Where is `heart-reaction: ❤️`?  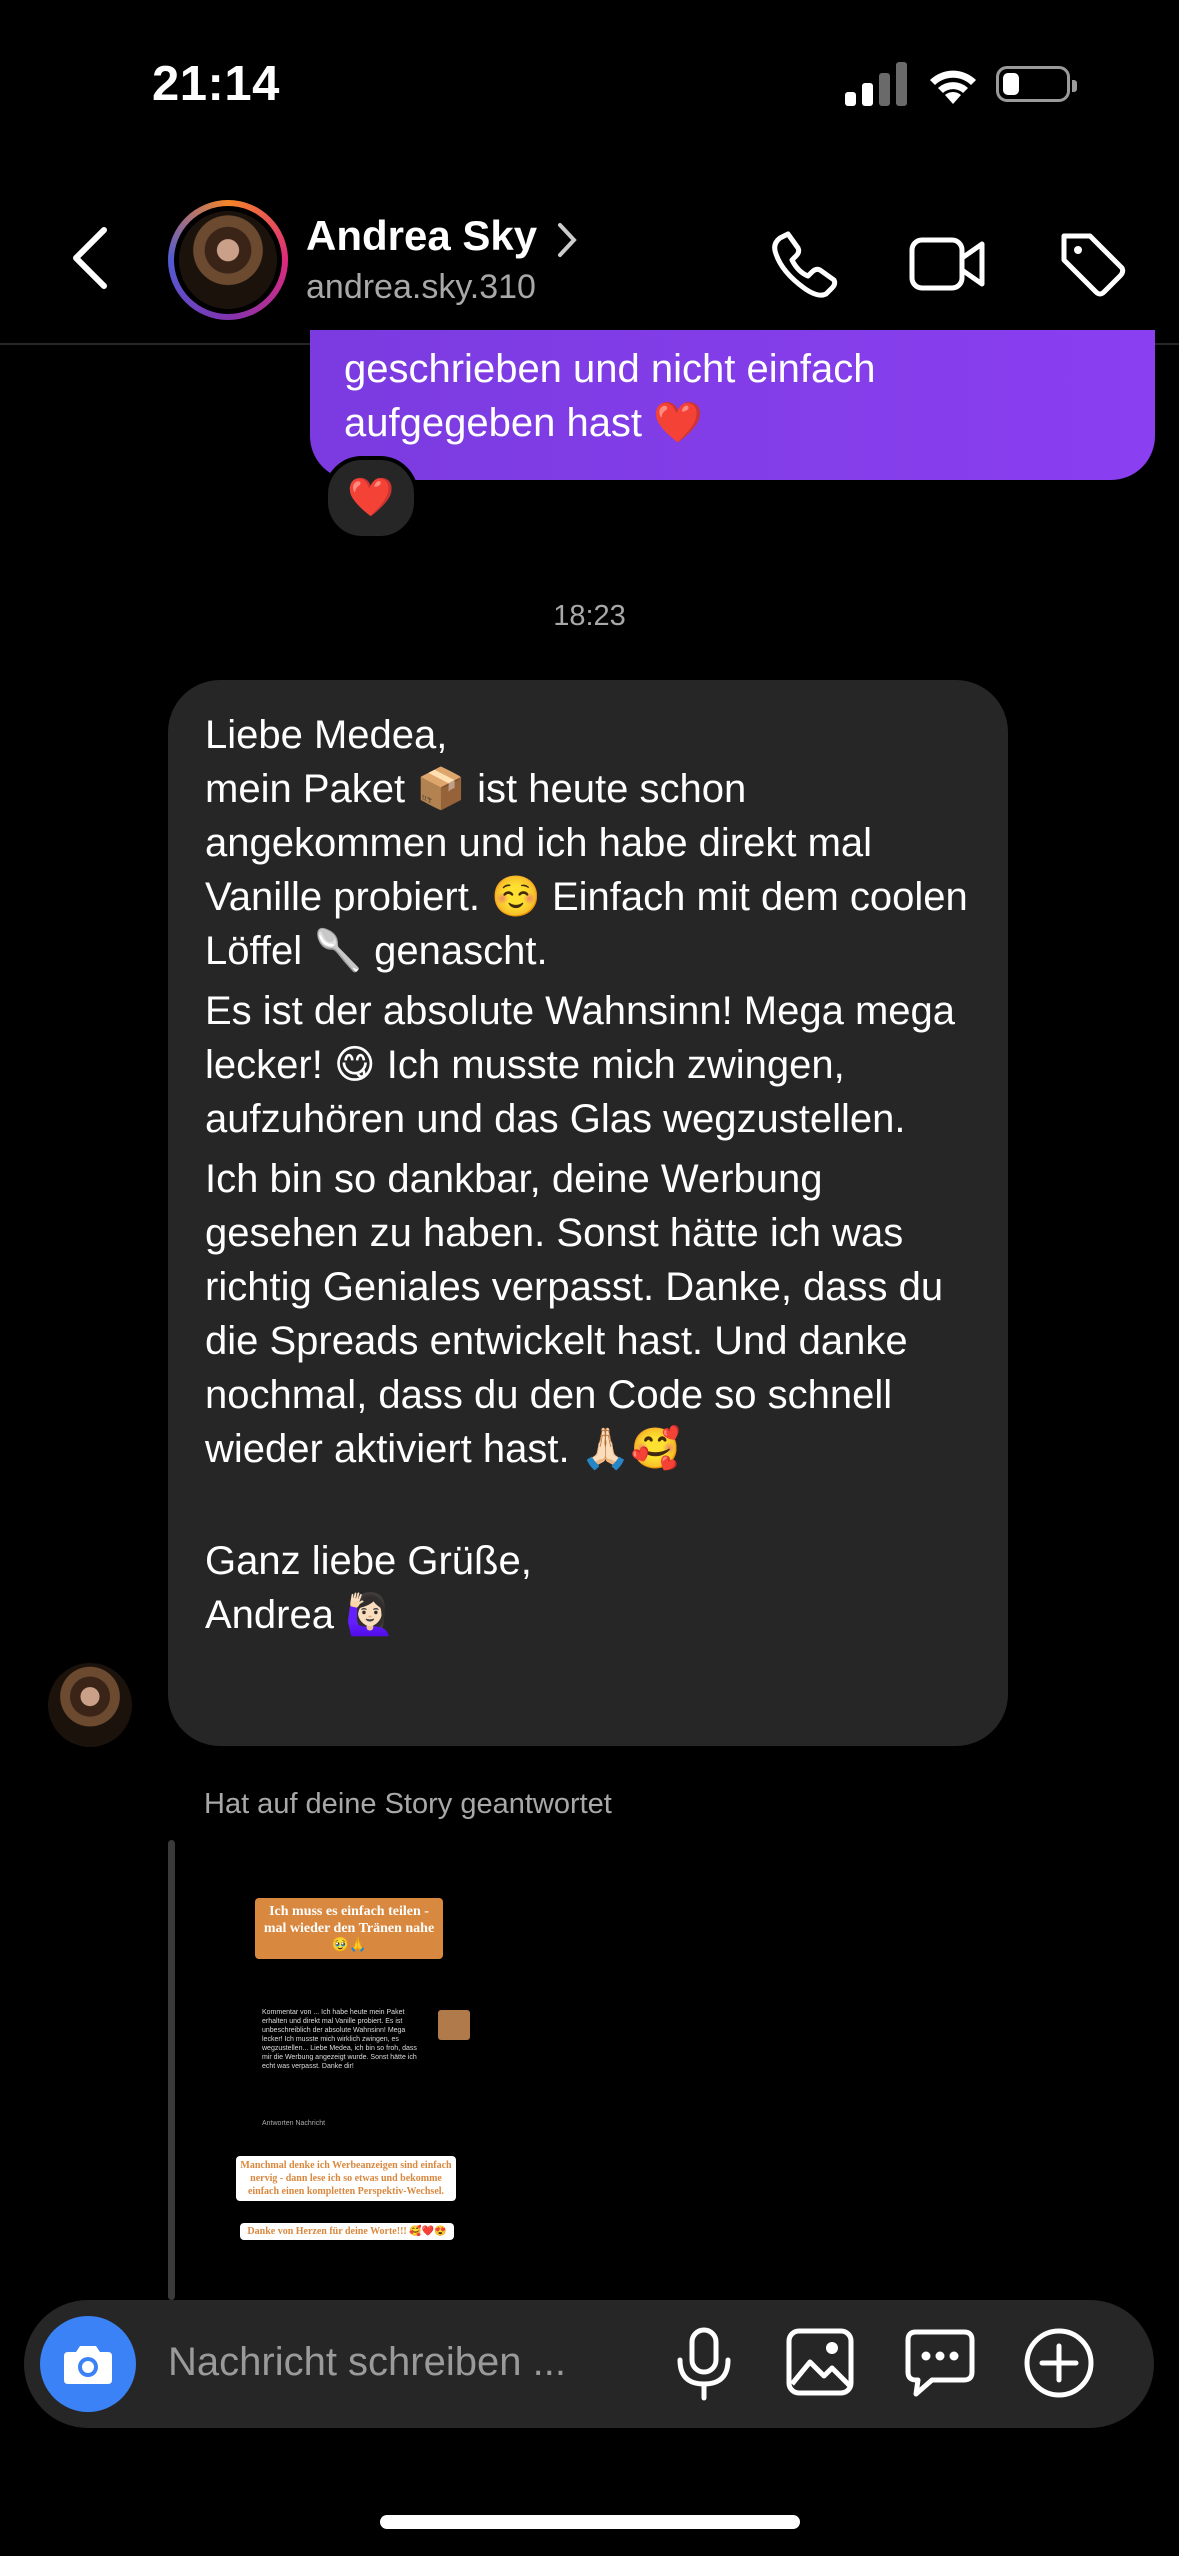 heart-reaction: ❤️ is located at coordinates (371, 498).